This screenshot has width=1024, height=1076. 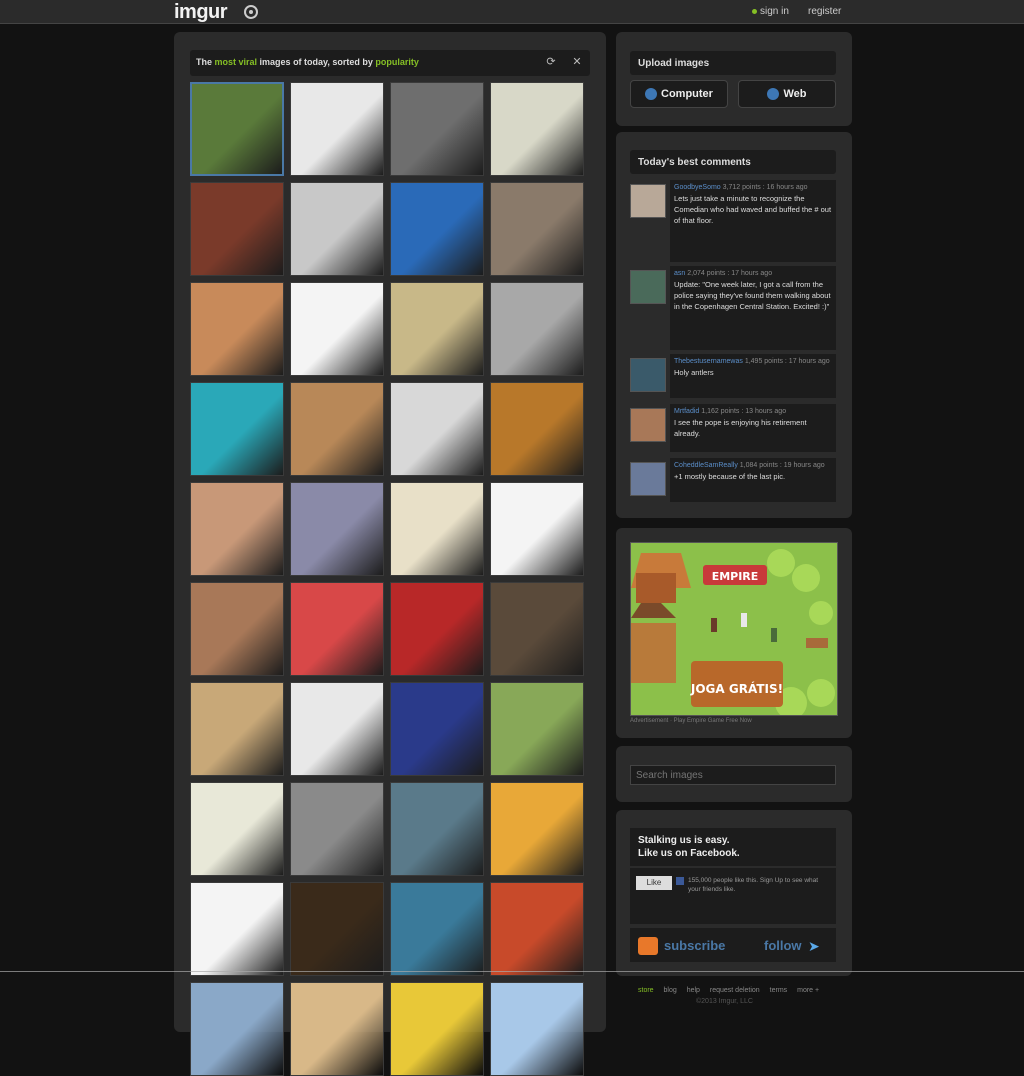 I want to click on sort-popularity-link: popularity, so click(x=397, y=62).